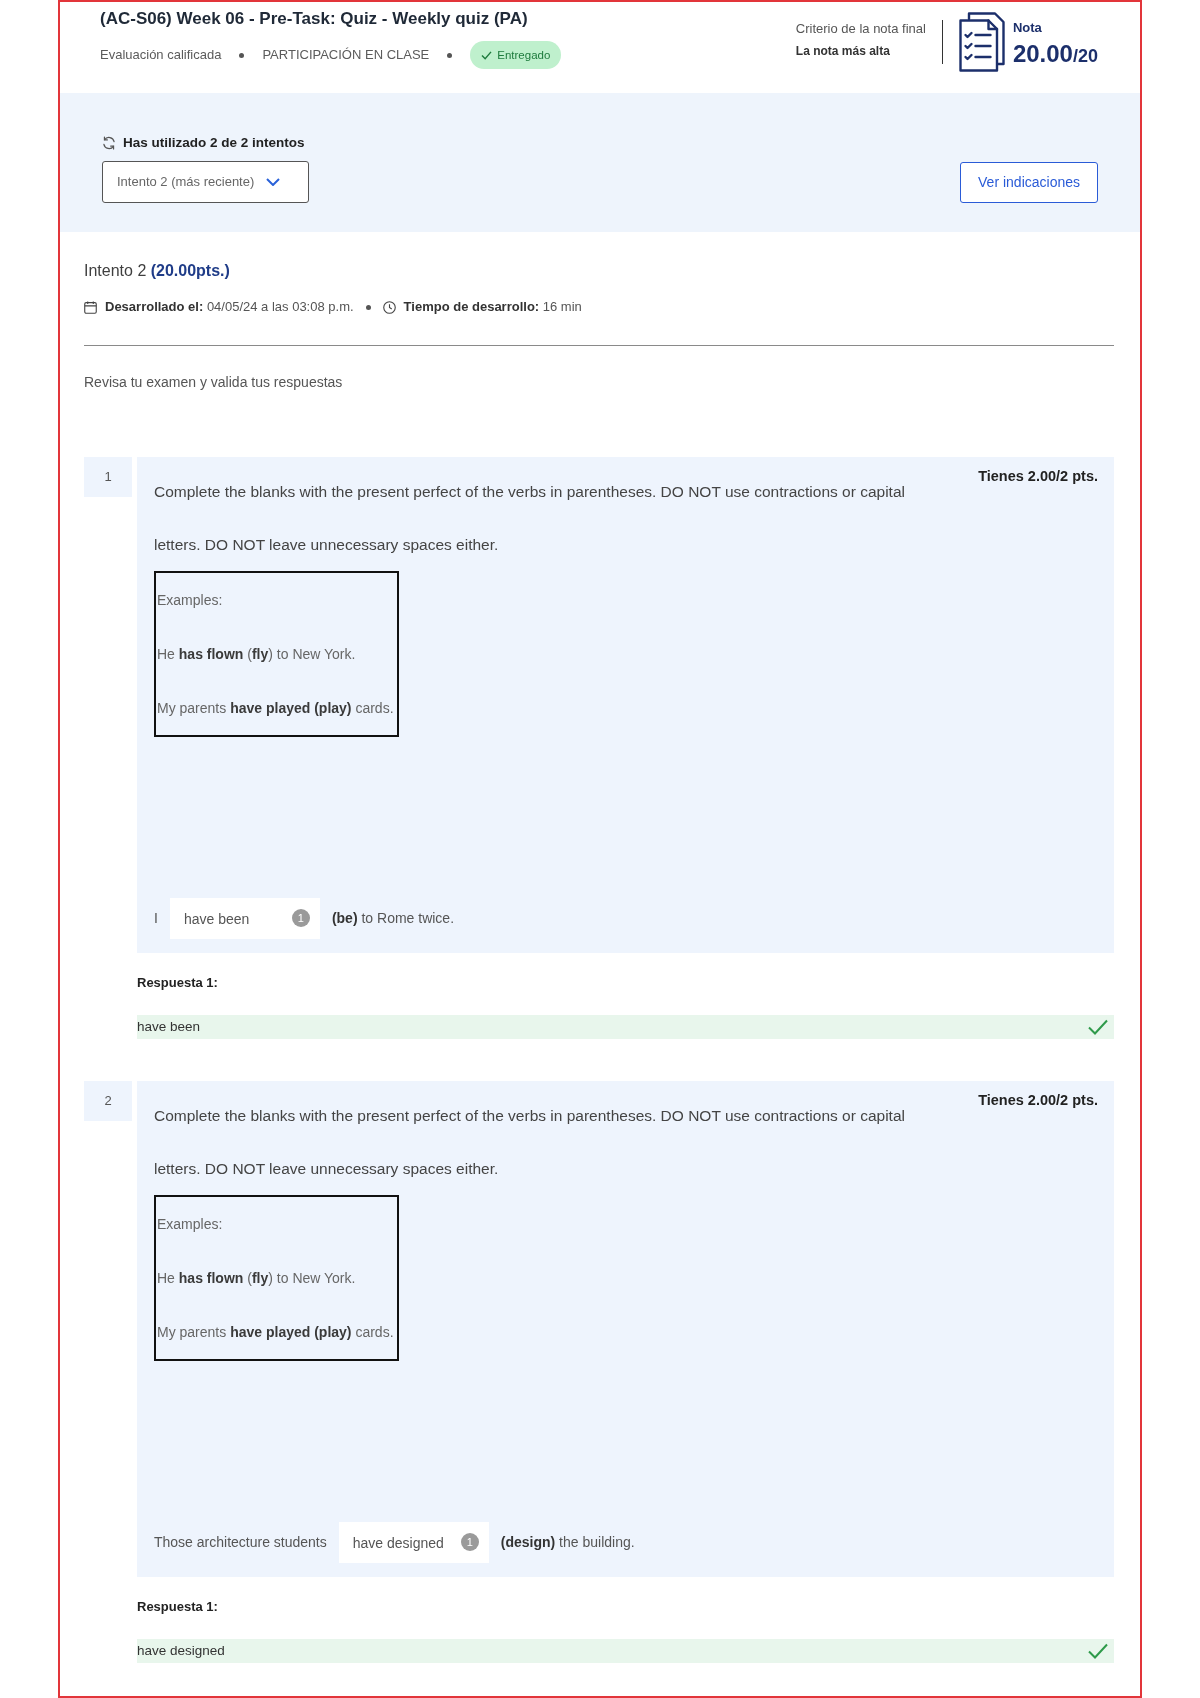 The height and width of the screenshot is (1698, 1200). Describe the element at coordinates (229, 307) in the screenshot. I see `developed-date: Desarrollado el: 04/05/24 a las 03:08 p.m.` at that location.